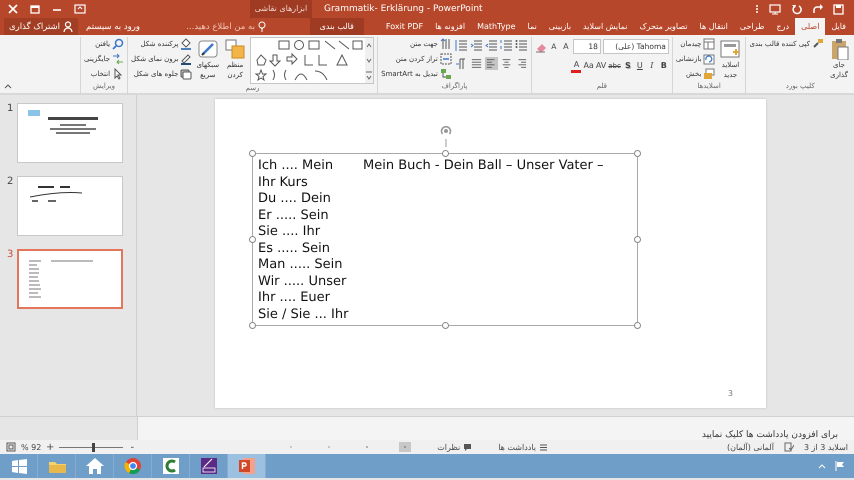 The image size is (854, 480). I want to click on text-paragraph: Sie .... Ihr, so click(290, 232).